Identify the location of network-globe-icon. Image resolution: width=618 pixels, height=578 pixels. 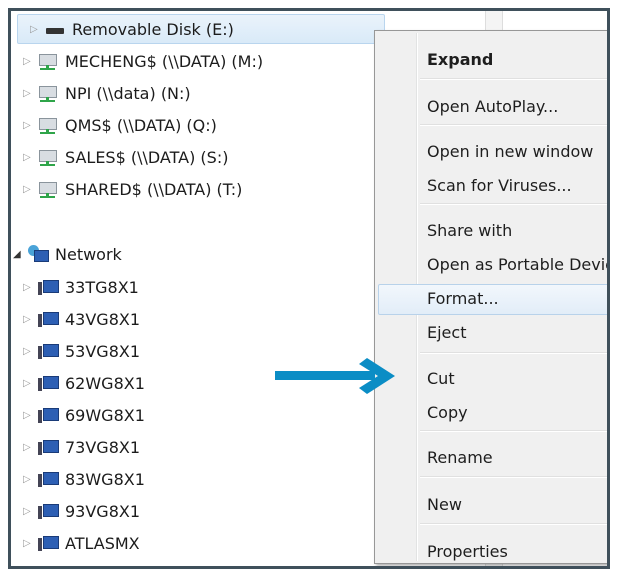
(38, 254).